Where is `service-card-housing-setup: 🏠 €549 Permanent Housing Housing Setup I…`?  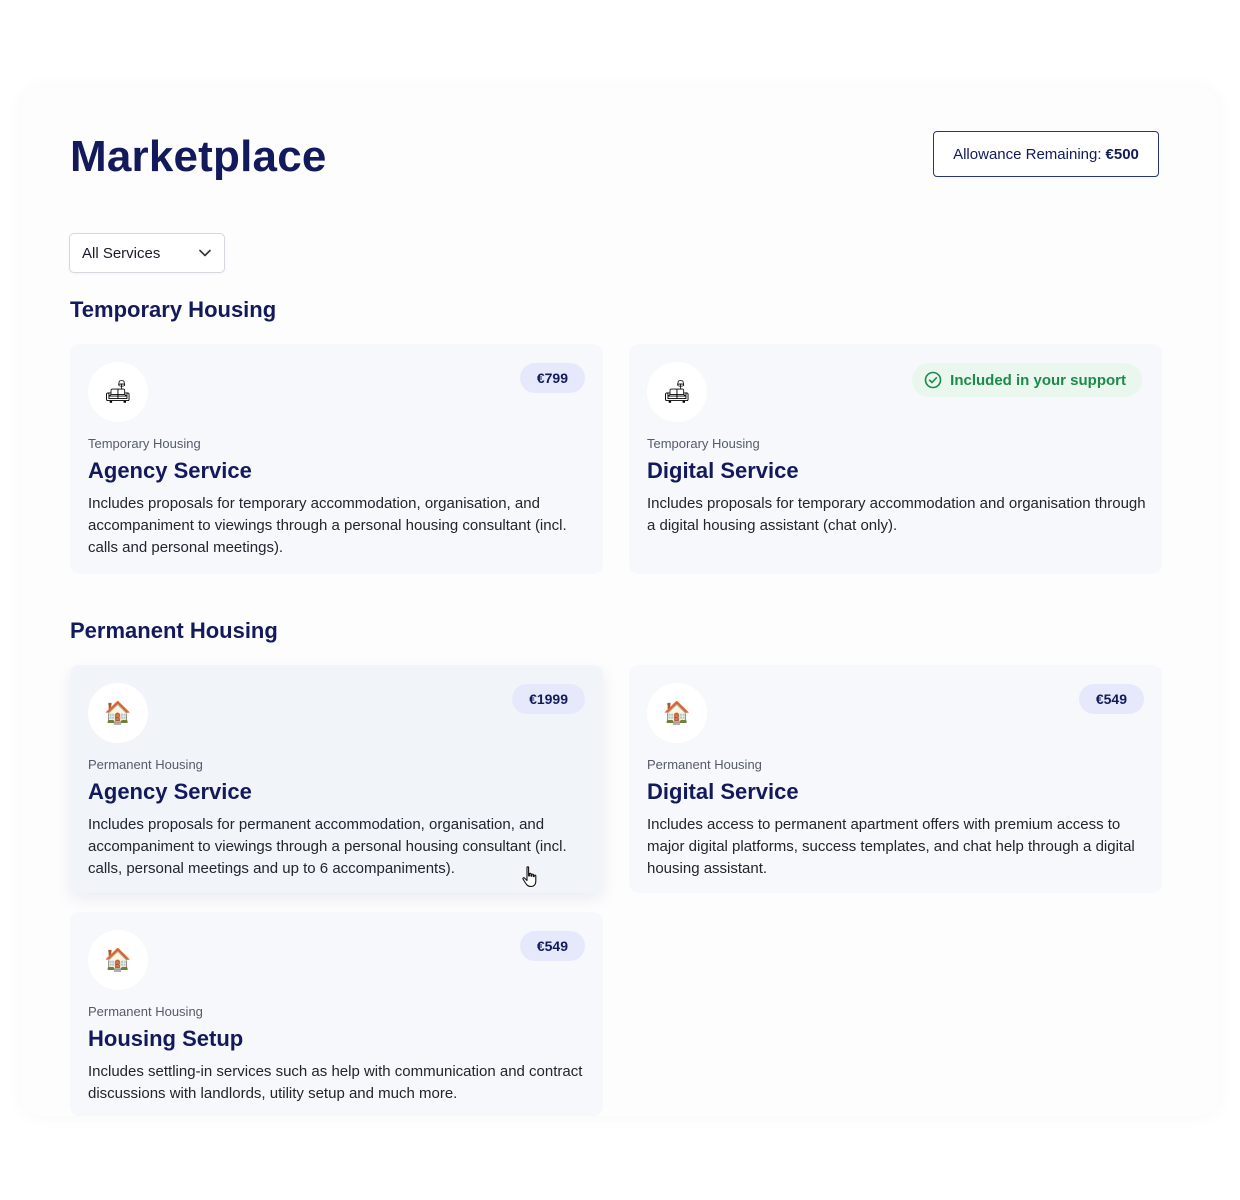 service-card-housing-setup: 🏠 €549 Permanent Housing Housing Setup I… is located at coordinates (336, 1014).